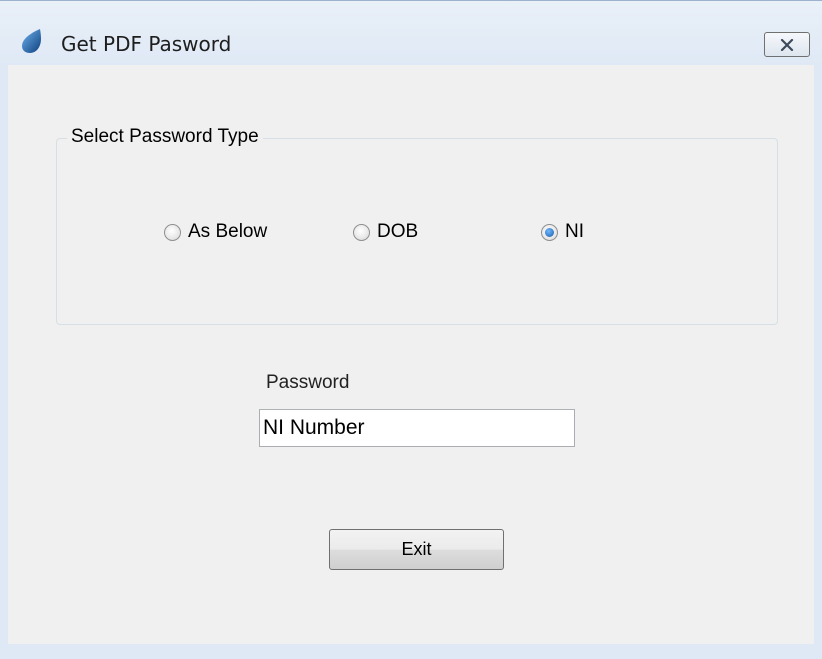  I want to click on radio-label: NI, so click(574, 231).